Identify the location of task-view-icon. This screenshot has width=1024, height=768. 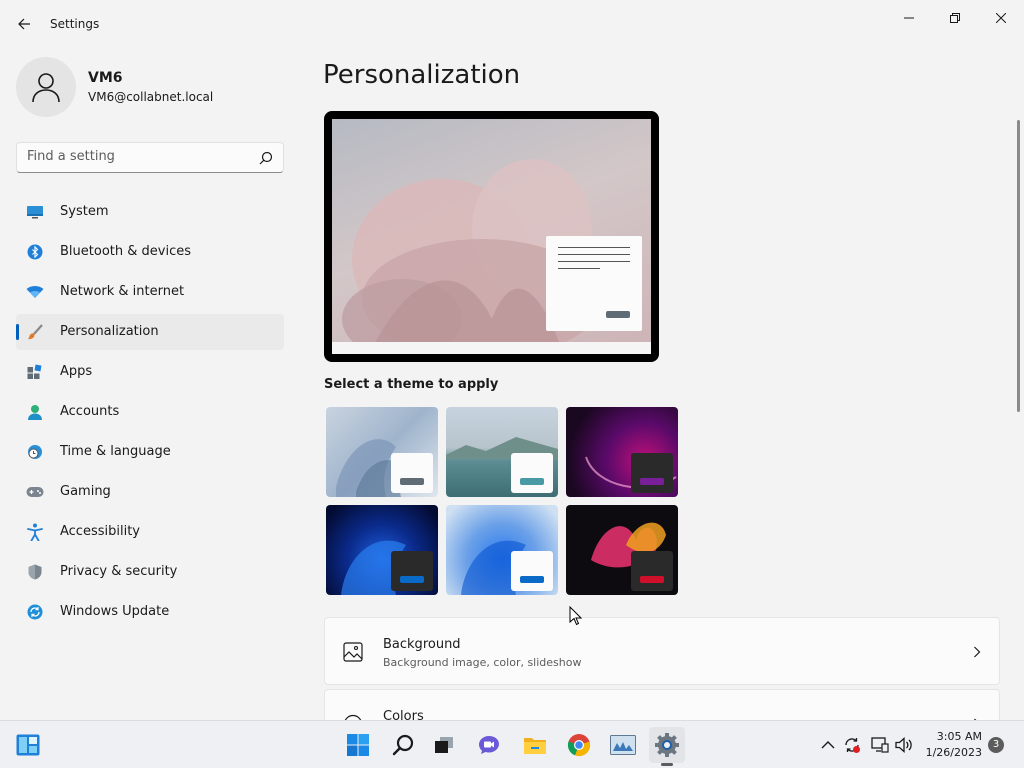
(444, 745).